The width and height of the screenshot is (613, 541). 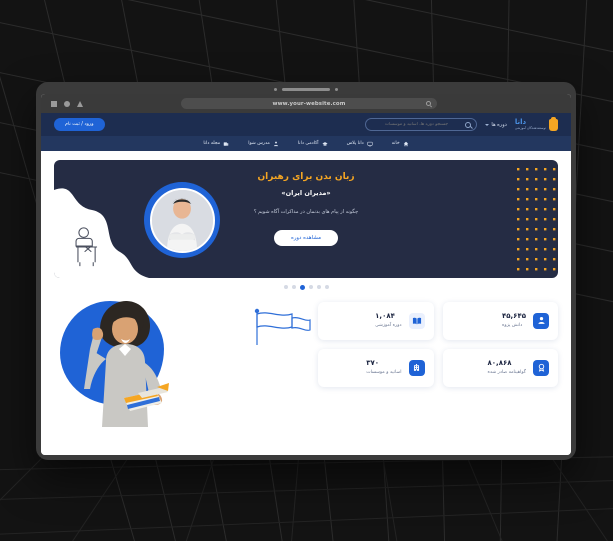 What do you see at coordinates (306, 287) in the screenshot?
I see `carousel-pagination` at bounding box center [306, 287].